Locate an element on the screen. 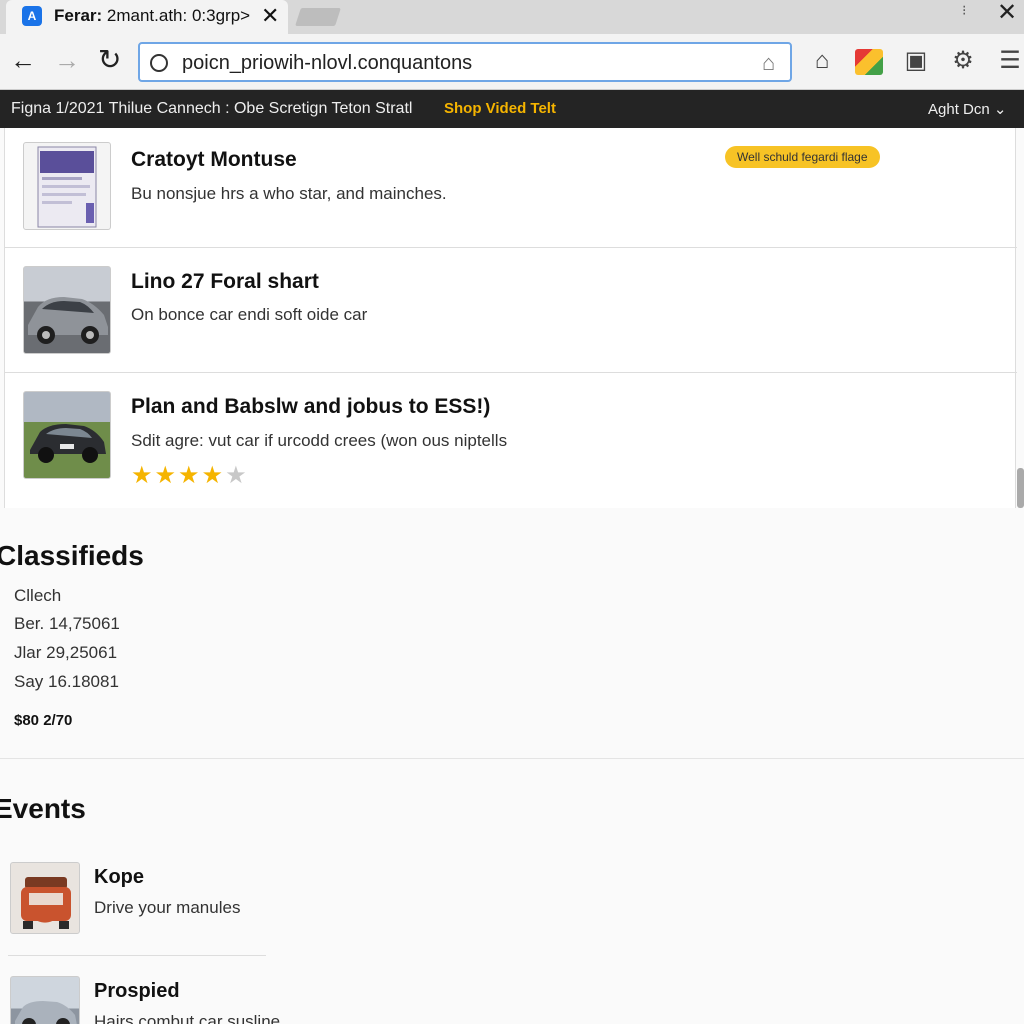  colorful-extension-icon is located at coordinates (869, 62).